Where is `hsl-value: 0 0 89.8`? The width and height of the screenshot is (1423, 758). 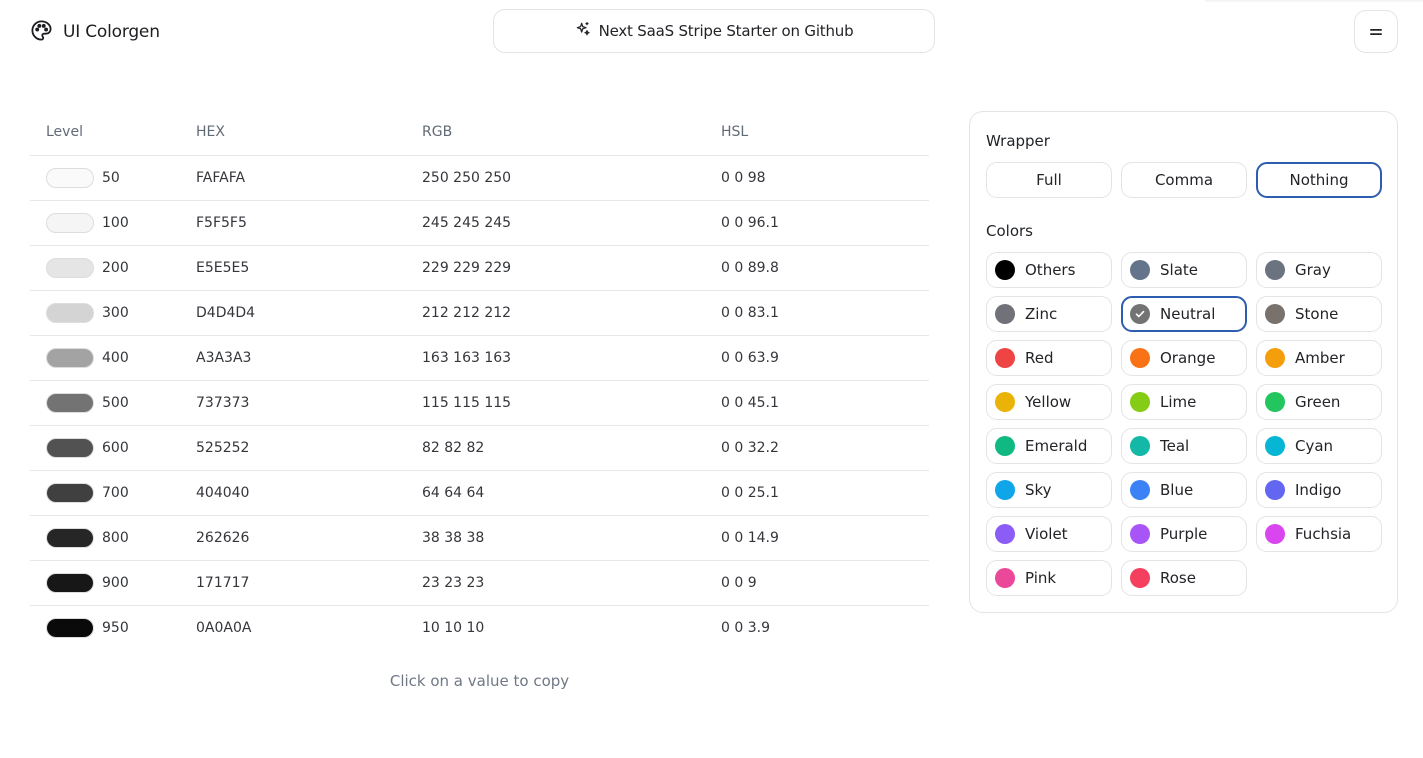 hsl-value: 0 0 89.8 is located at coordinates (825, 268).